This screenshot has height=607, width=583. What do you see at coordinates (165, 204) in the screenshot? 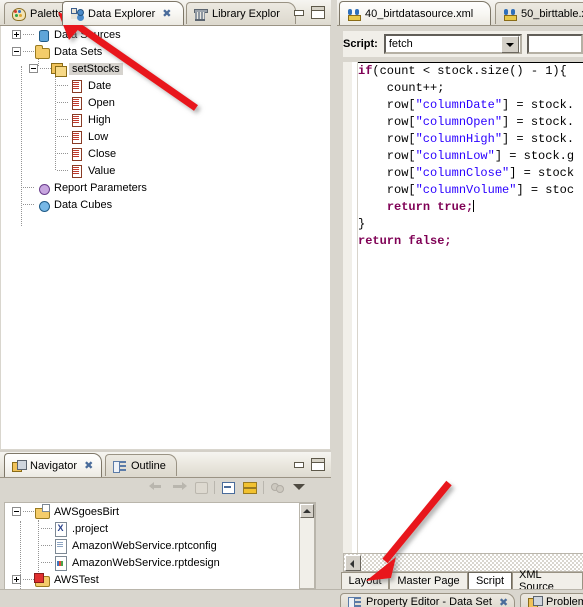
I see `tree-item-data-cubes: Data Cubes` at bounding box center [165, 204].